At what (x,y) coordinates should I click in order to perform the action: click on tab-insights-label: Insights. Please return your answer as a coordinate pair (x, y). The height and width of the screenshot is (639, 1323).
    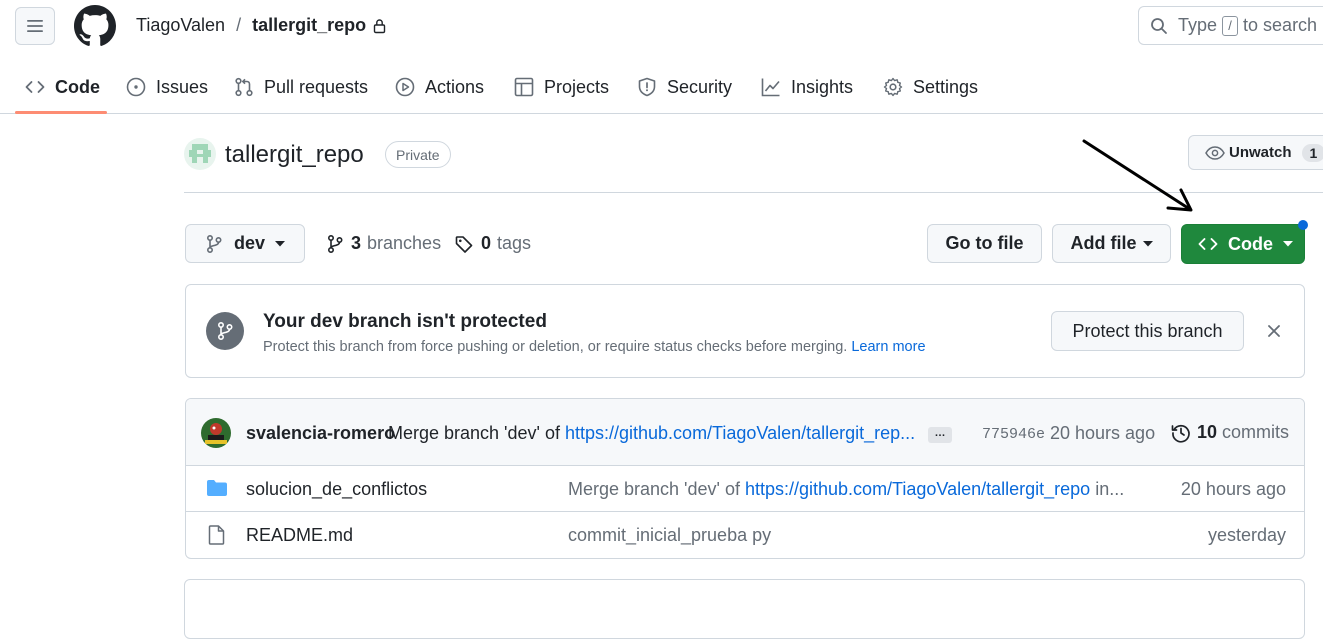
    Looking at the image, I should click on (822, 86).